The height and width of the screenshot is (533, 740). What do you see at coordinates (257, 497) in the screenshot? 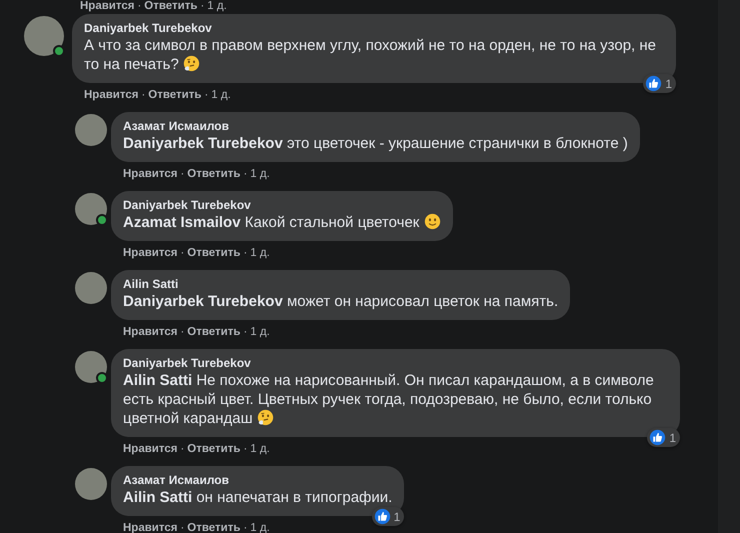
I see `comment-text: Ailin Satti он напечатан в типографии.` at bounding box center [257, 497].